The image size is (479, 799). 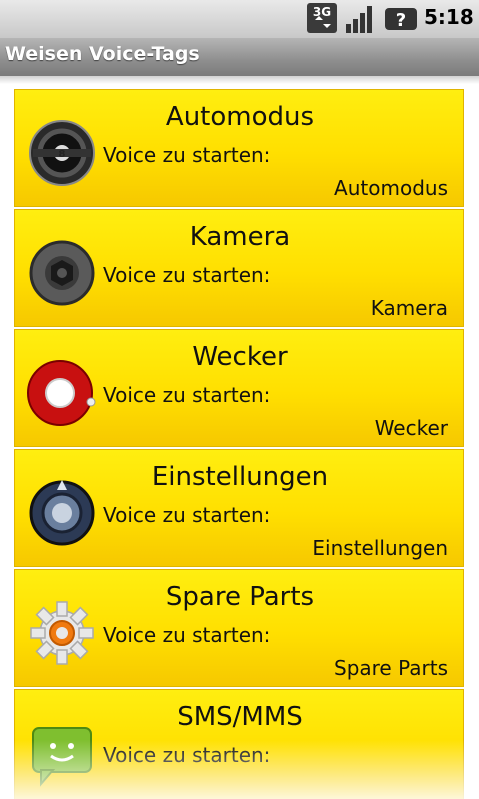 What do you see at coordinates (449, 17) in the screenshot?
I see `clock-time: 5:18` at bounding box center [449, 17].